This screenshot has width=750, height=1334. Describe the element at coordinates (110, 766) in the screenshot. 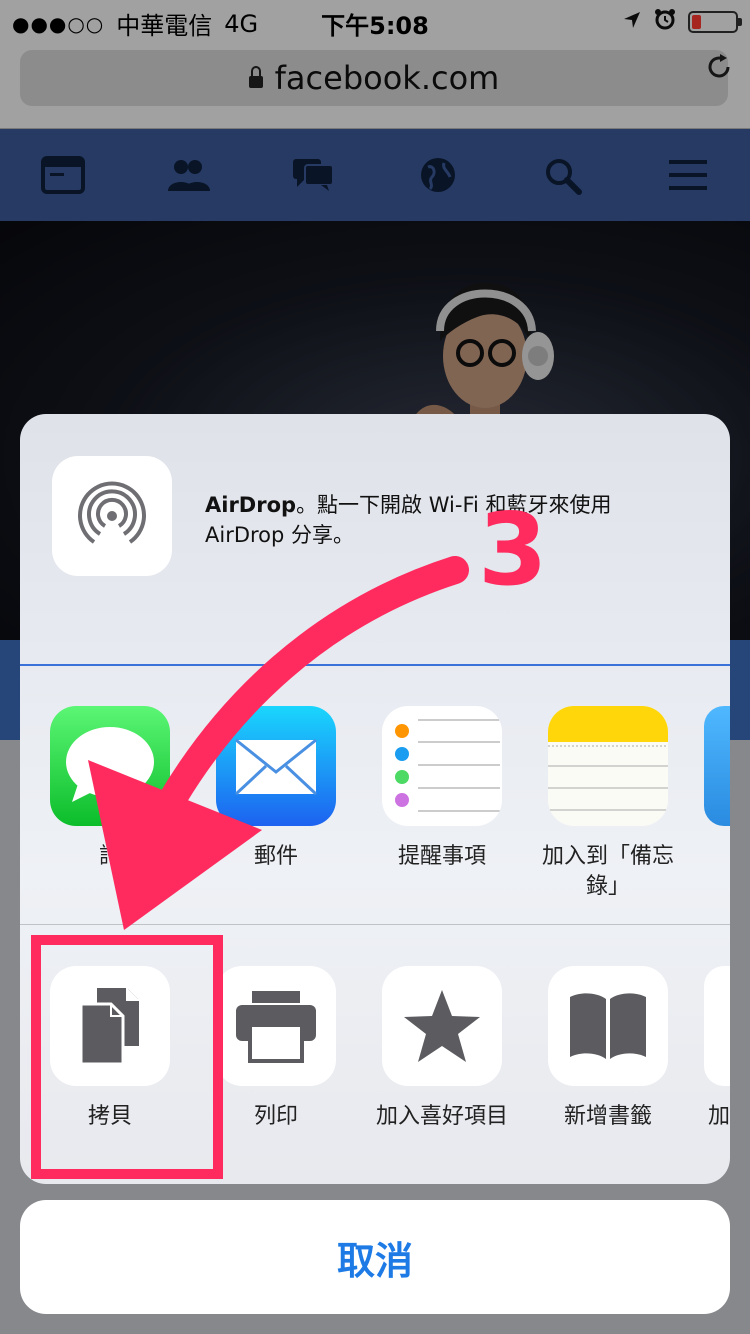

I see `messages-icon` at that location.